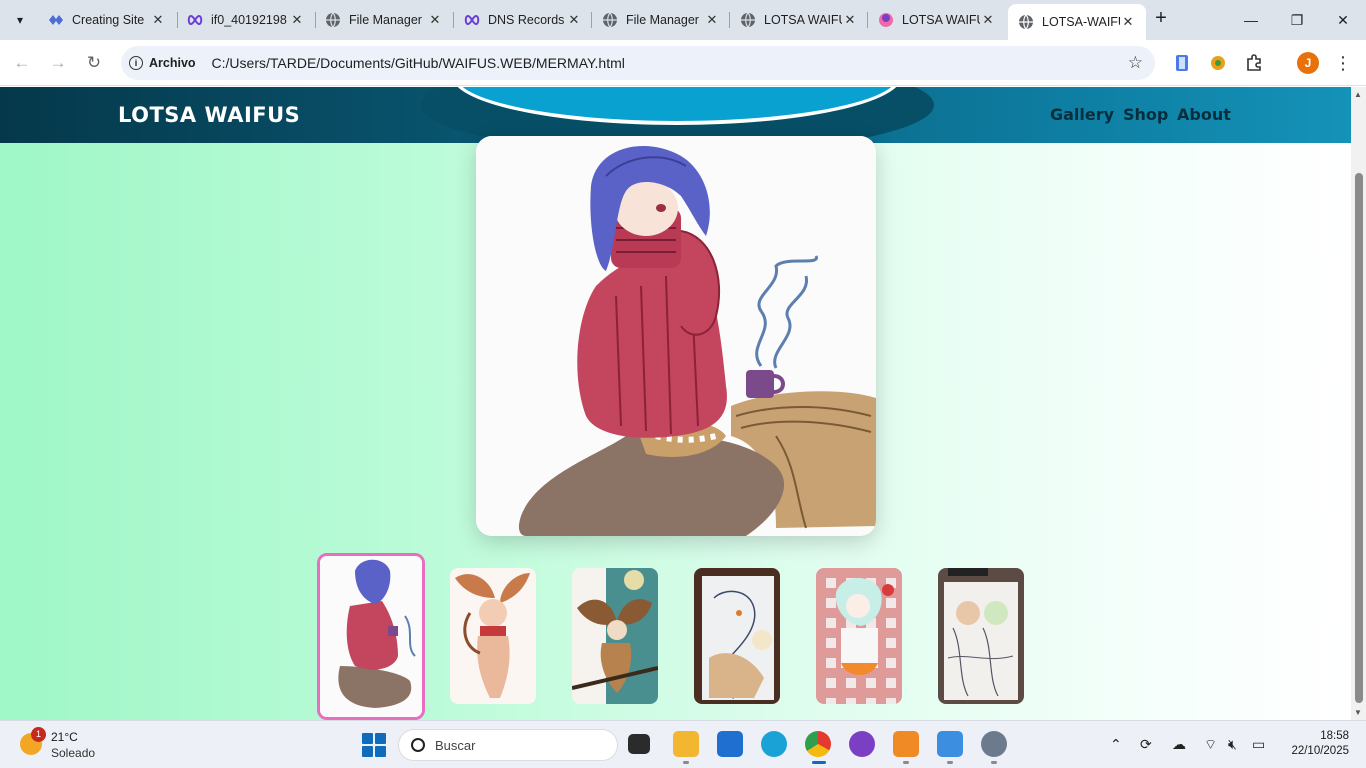 The image size is (1366, 768). What do you see at coordinates (819, 762) in the screenshot?
I see `active-indicator` at bounding box center [819, 762].